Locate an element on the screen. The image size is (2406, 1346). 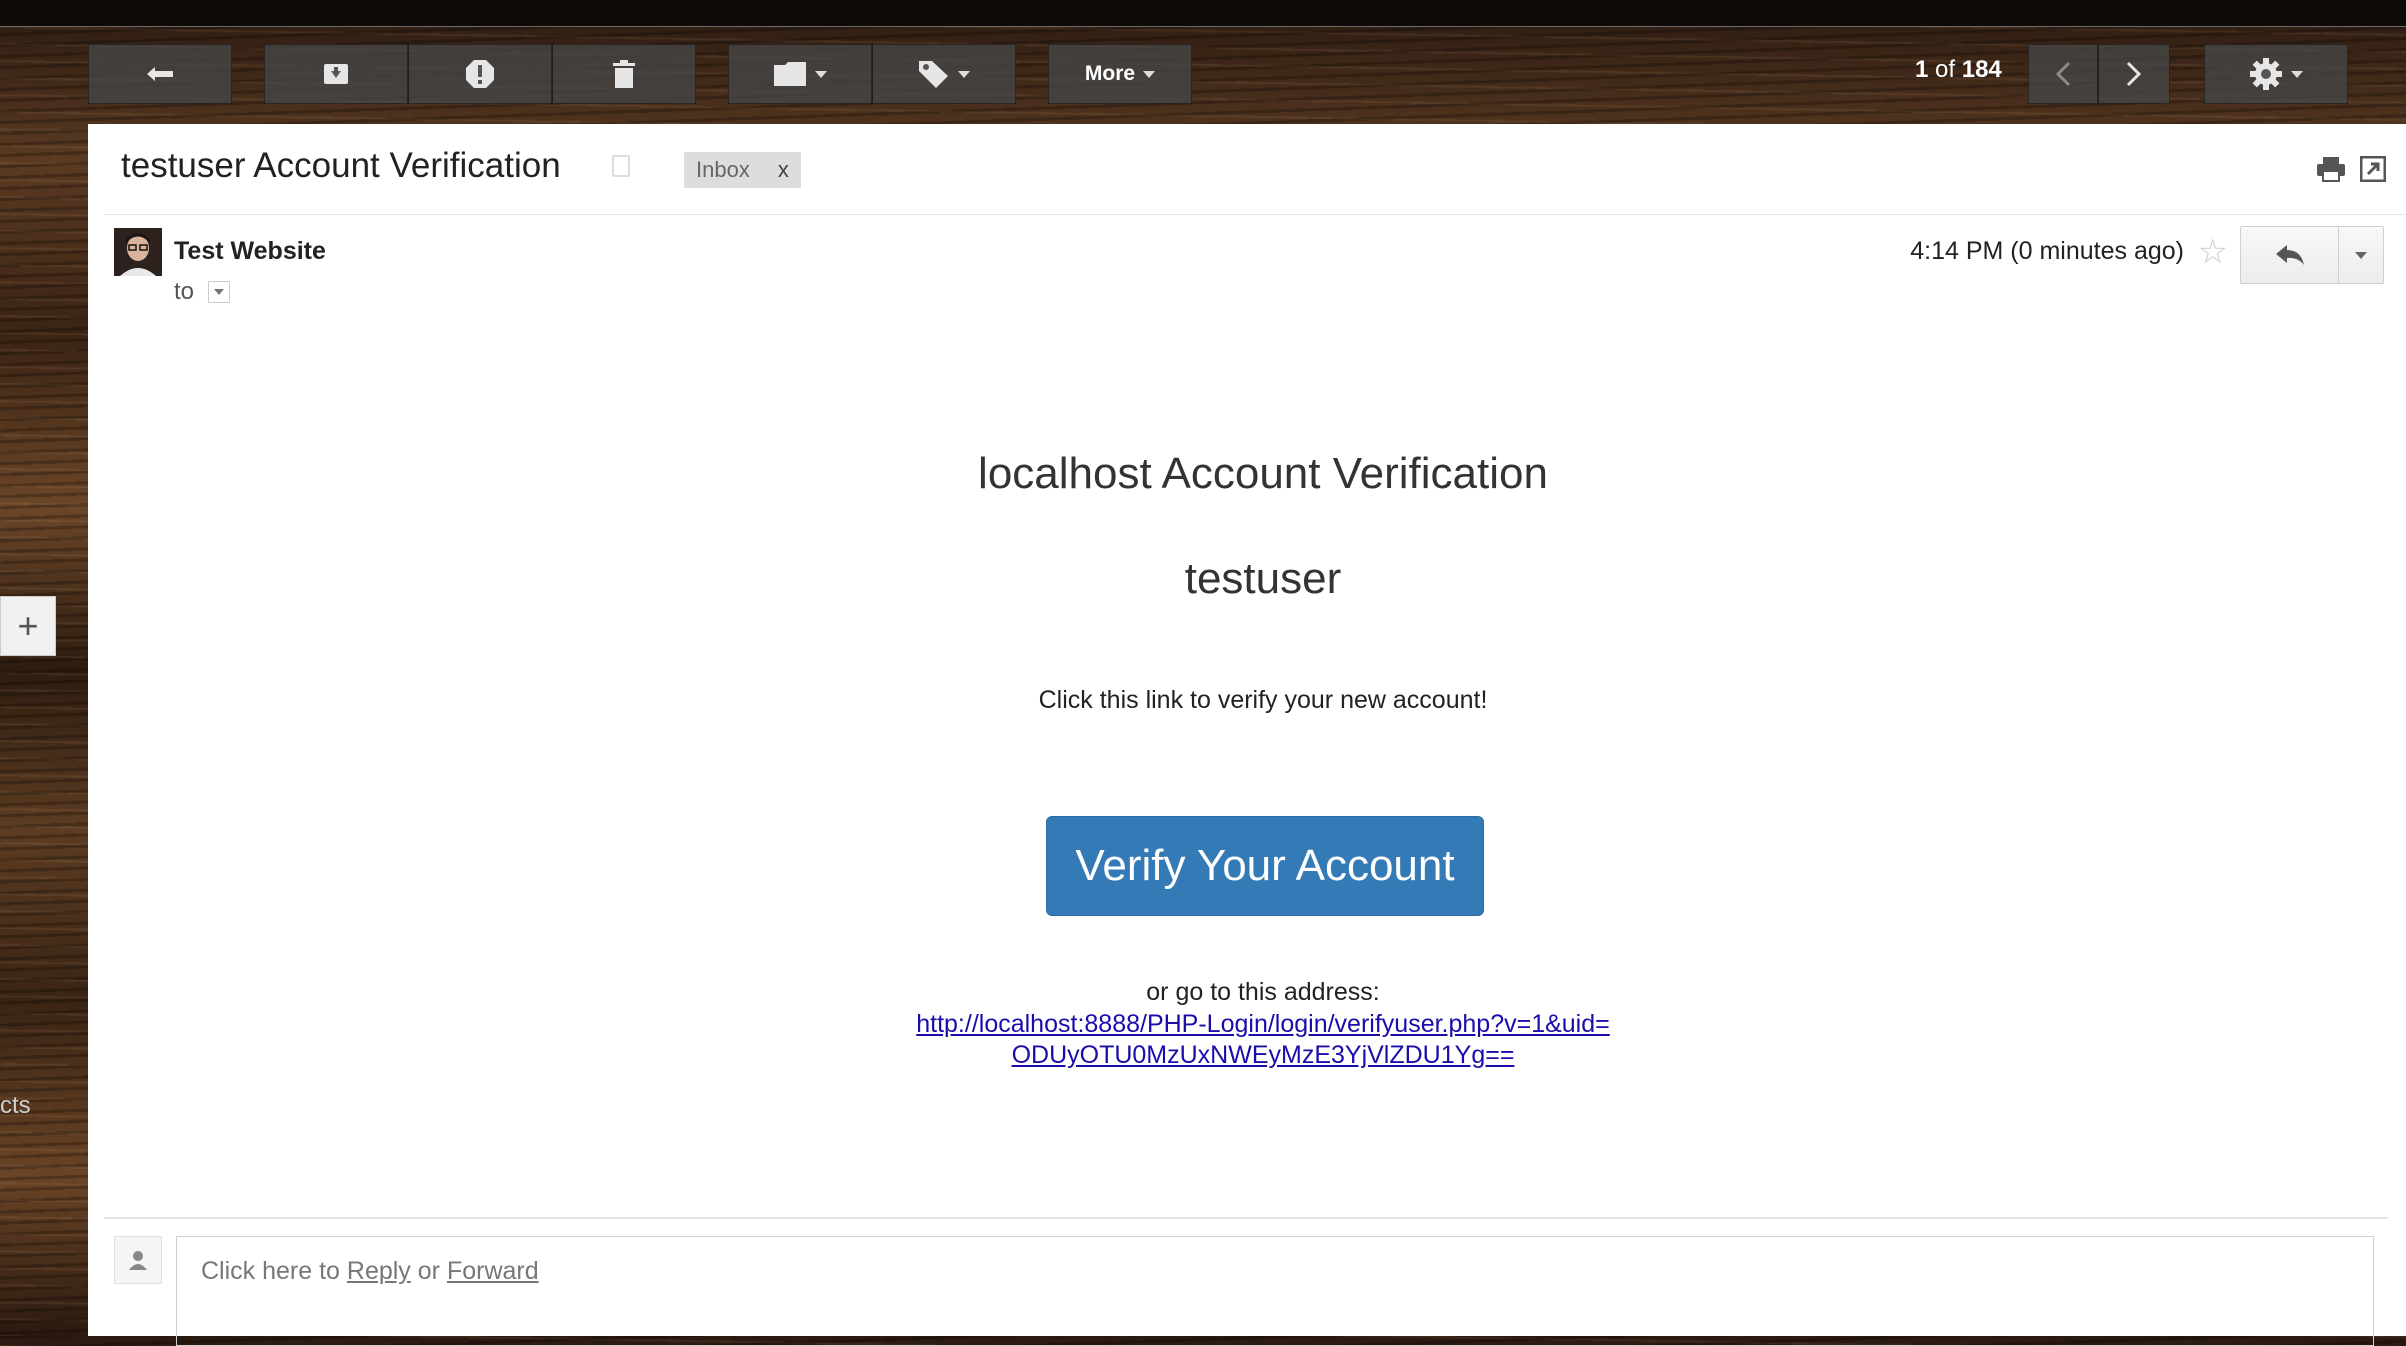
reply-icon is located at coordinates (2289, 255).